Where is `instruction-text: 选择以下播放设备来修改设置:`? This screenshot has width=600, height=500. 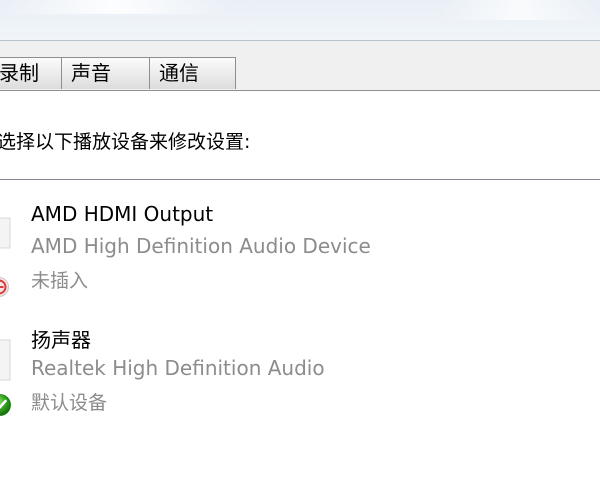 instruction-text: 选择以下播放设备来修改设置: is located at coordinates (125, 142).